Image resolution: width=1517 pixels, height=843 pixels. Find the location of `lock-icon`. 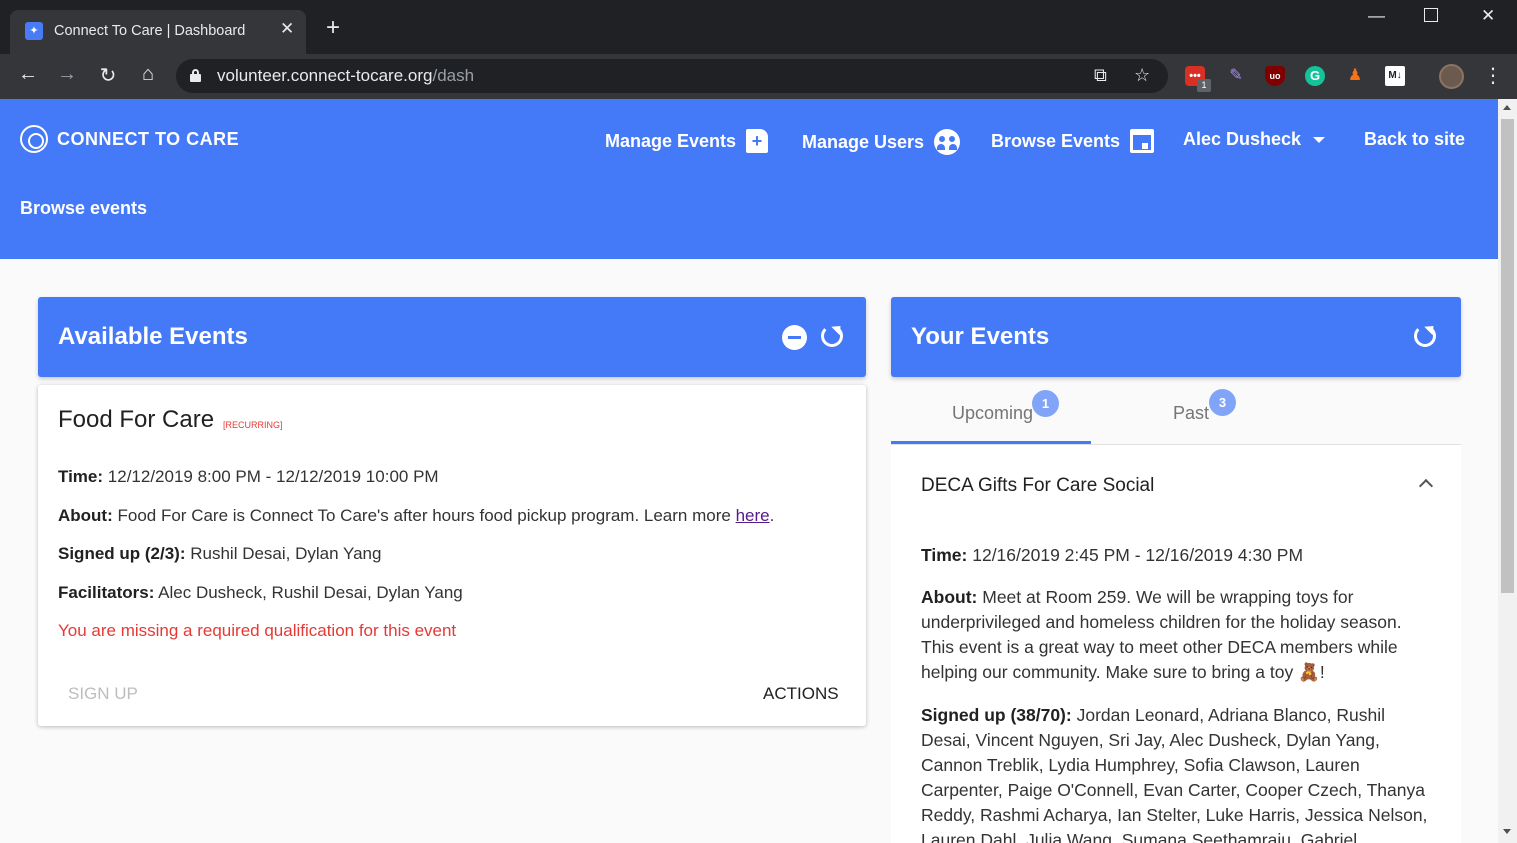

lock-icon is located at coordinates (195, 75).